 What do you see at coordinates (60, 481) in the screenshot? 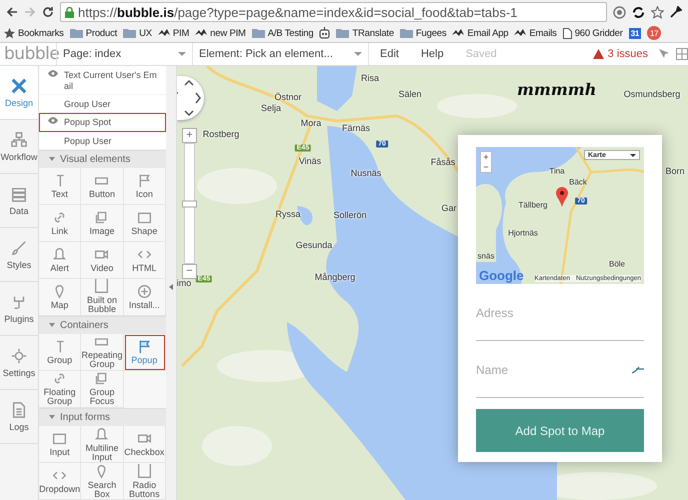
I see `palette-item: Dropdown` at bounding box center [60, 481].